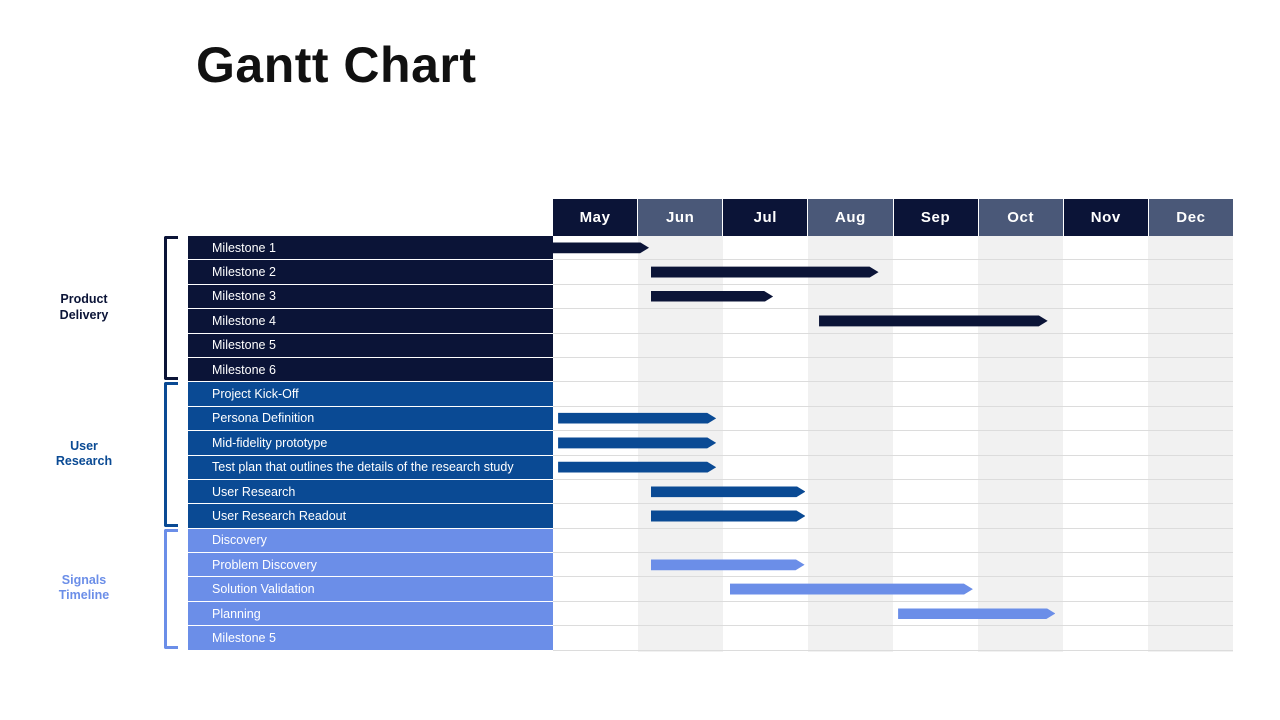 This screenshot has width=1280, height=720. Describe the element at coordinates (370, 492) in the screenshot. I see `task-label: User Research` at that location.